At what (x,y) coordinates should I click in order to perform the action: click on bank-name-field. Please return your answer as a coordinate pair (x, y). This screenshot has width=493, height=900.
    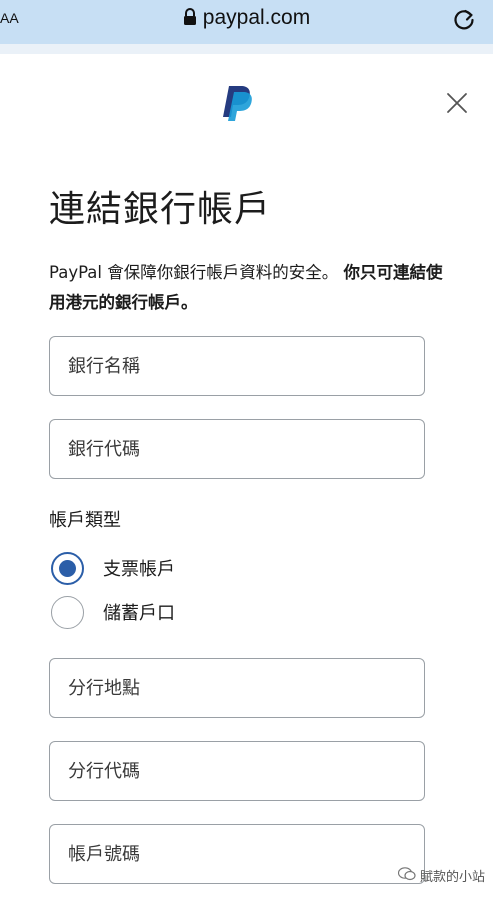
    Looking at the image, I should click on (237, 366).